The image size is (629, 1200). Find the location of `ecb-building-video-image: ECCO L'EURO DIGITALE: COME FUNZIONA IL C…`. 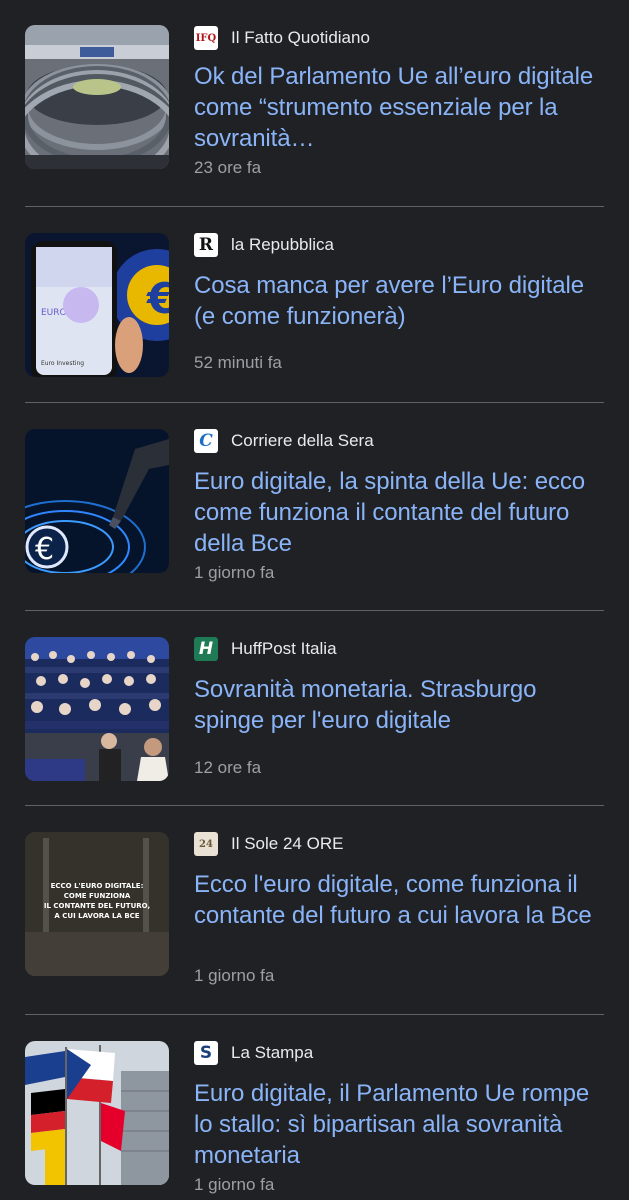

ecb-building-video-image: ECCO L'EURO DIGITALE: COME FUNZIONA IL C… is located at coordinates (97, 904).